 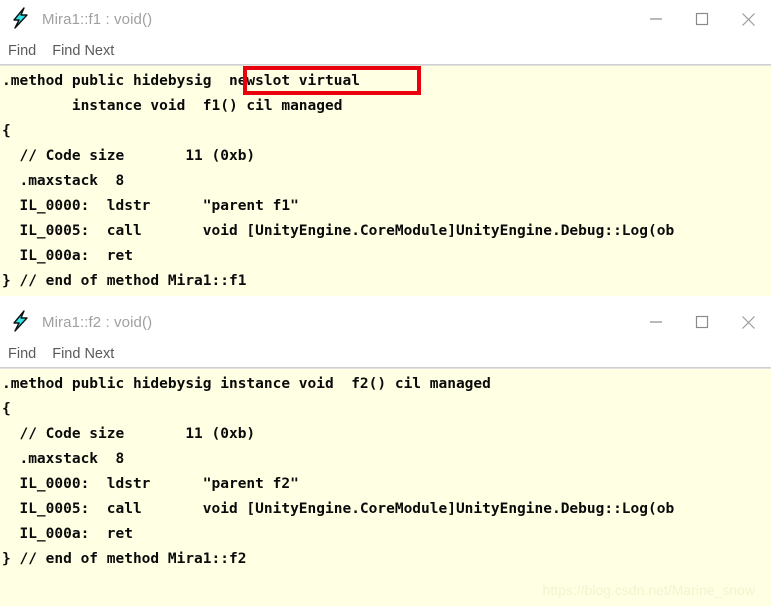 I want to click on code-line: } // end of method Mira1::f2, so click(x=124, y=559).